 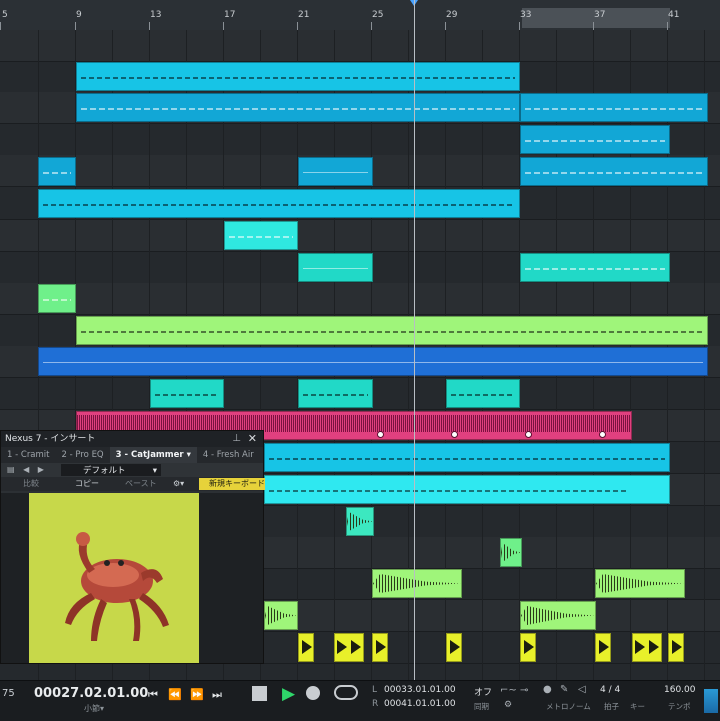 What do you see at coordinates (610, 690) in the screenshot?
I see `time-signature: 4 / 4` at bounding box center [610, 690].